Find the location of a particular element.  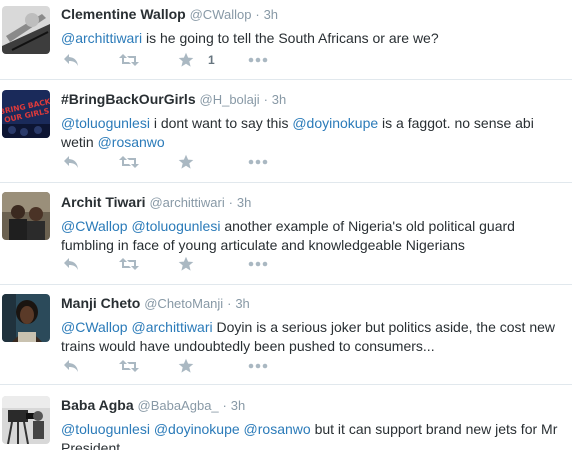

tweet-header: #BringBackOurGirls @H_bolaji · 3h is located at coordinates (312, 99).